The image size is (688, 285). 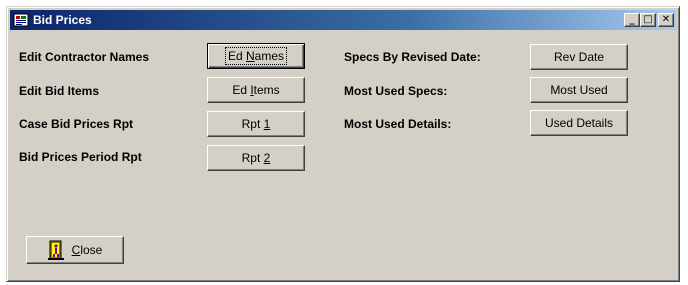 I want to click on close-button: Close, so click(x=75, y=250).